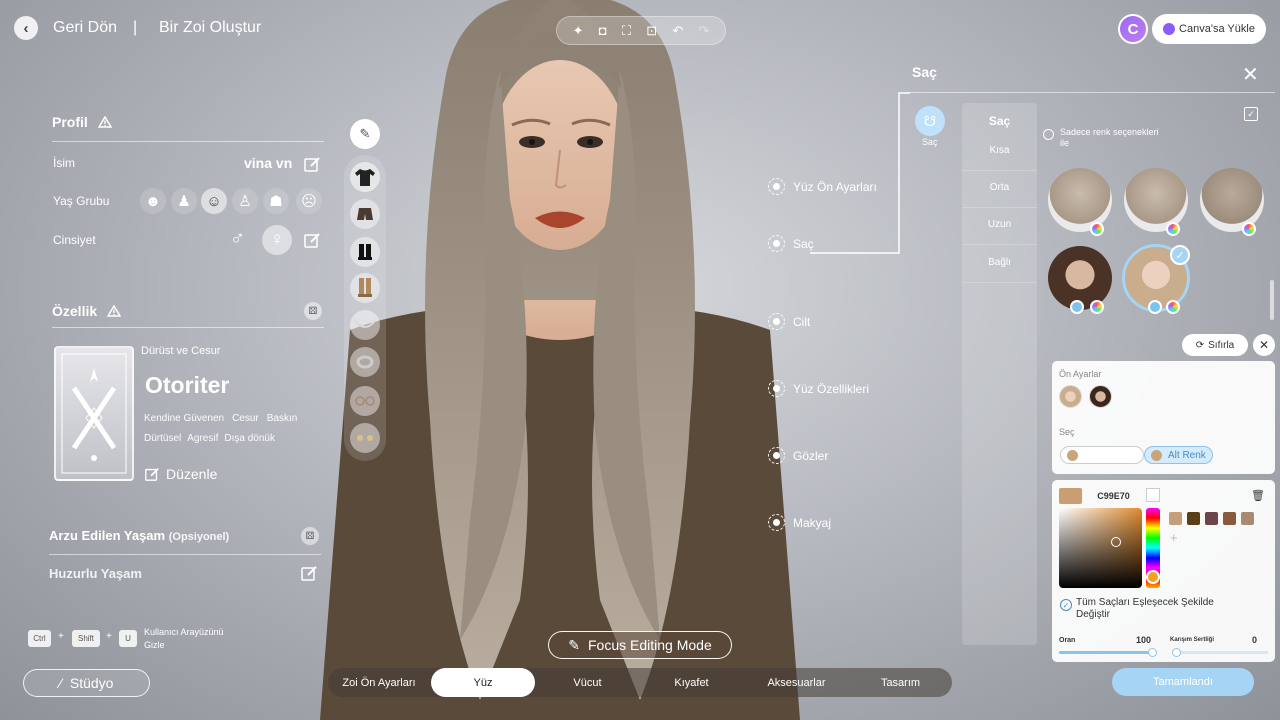  What do you see at coordinates (26, 28) in the screenshot?
I see `back-button: ‹` at bounding box center [26, 28].